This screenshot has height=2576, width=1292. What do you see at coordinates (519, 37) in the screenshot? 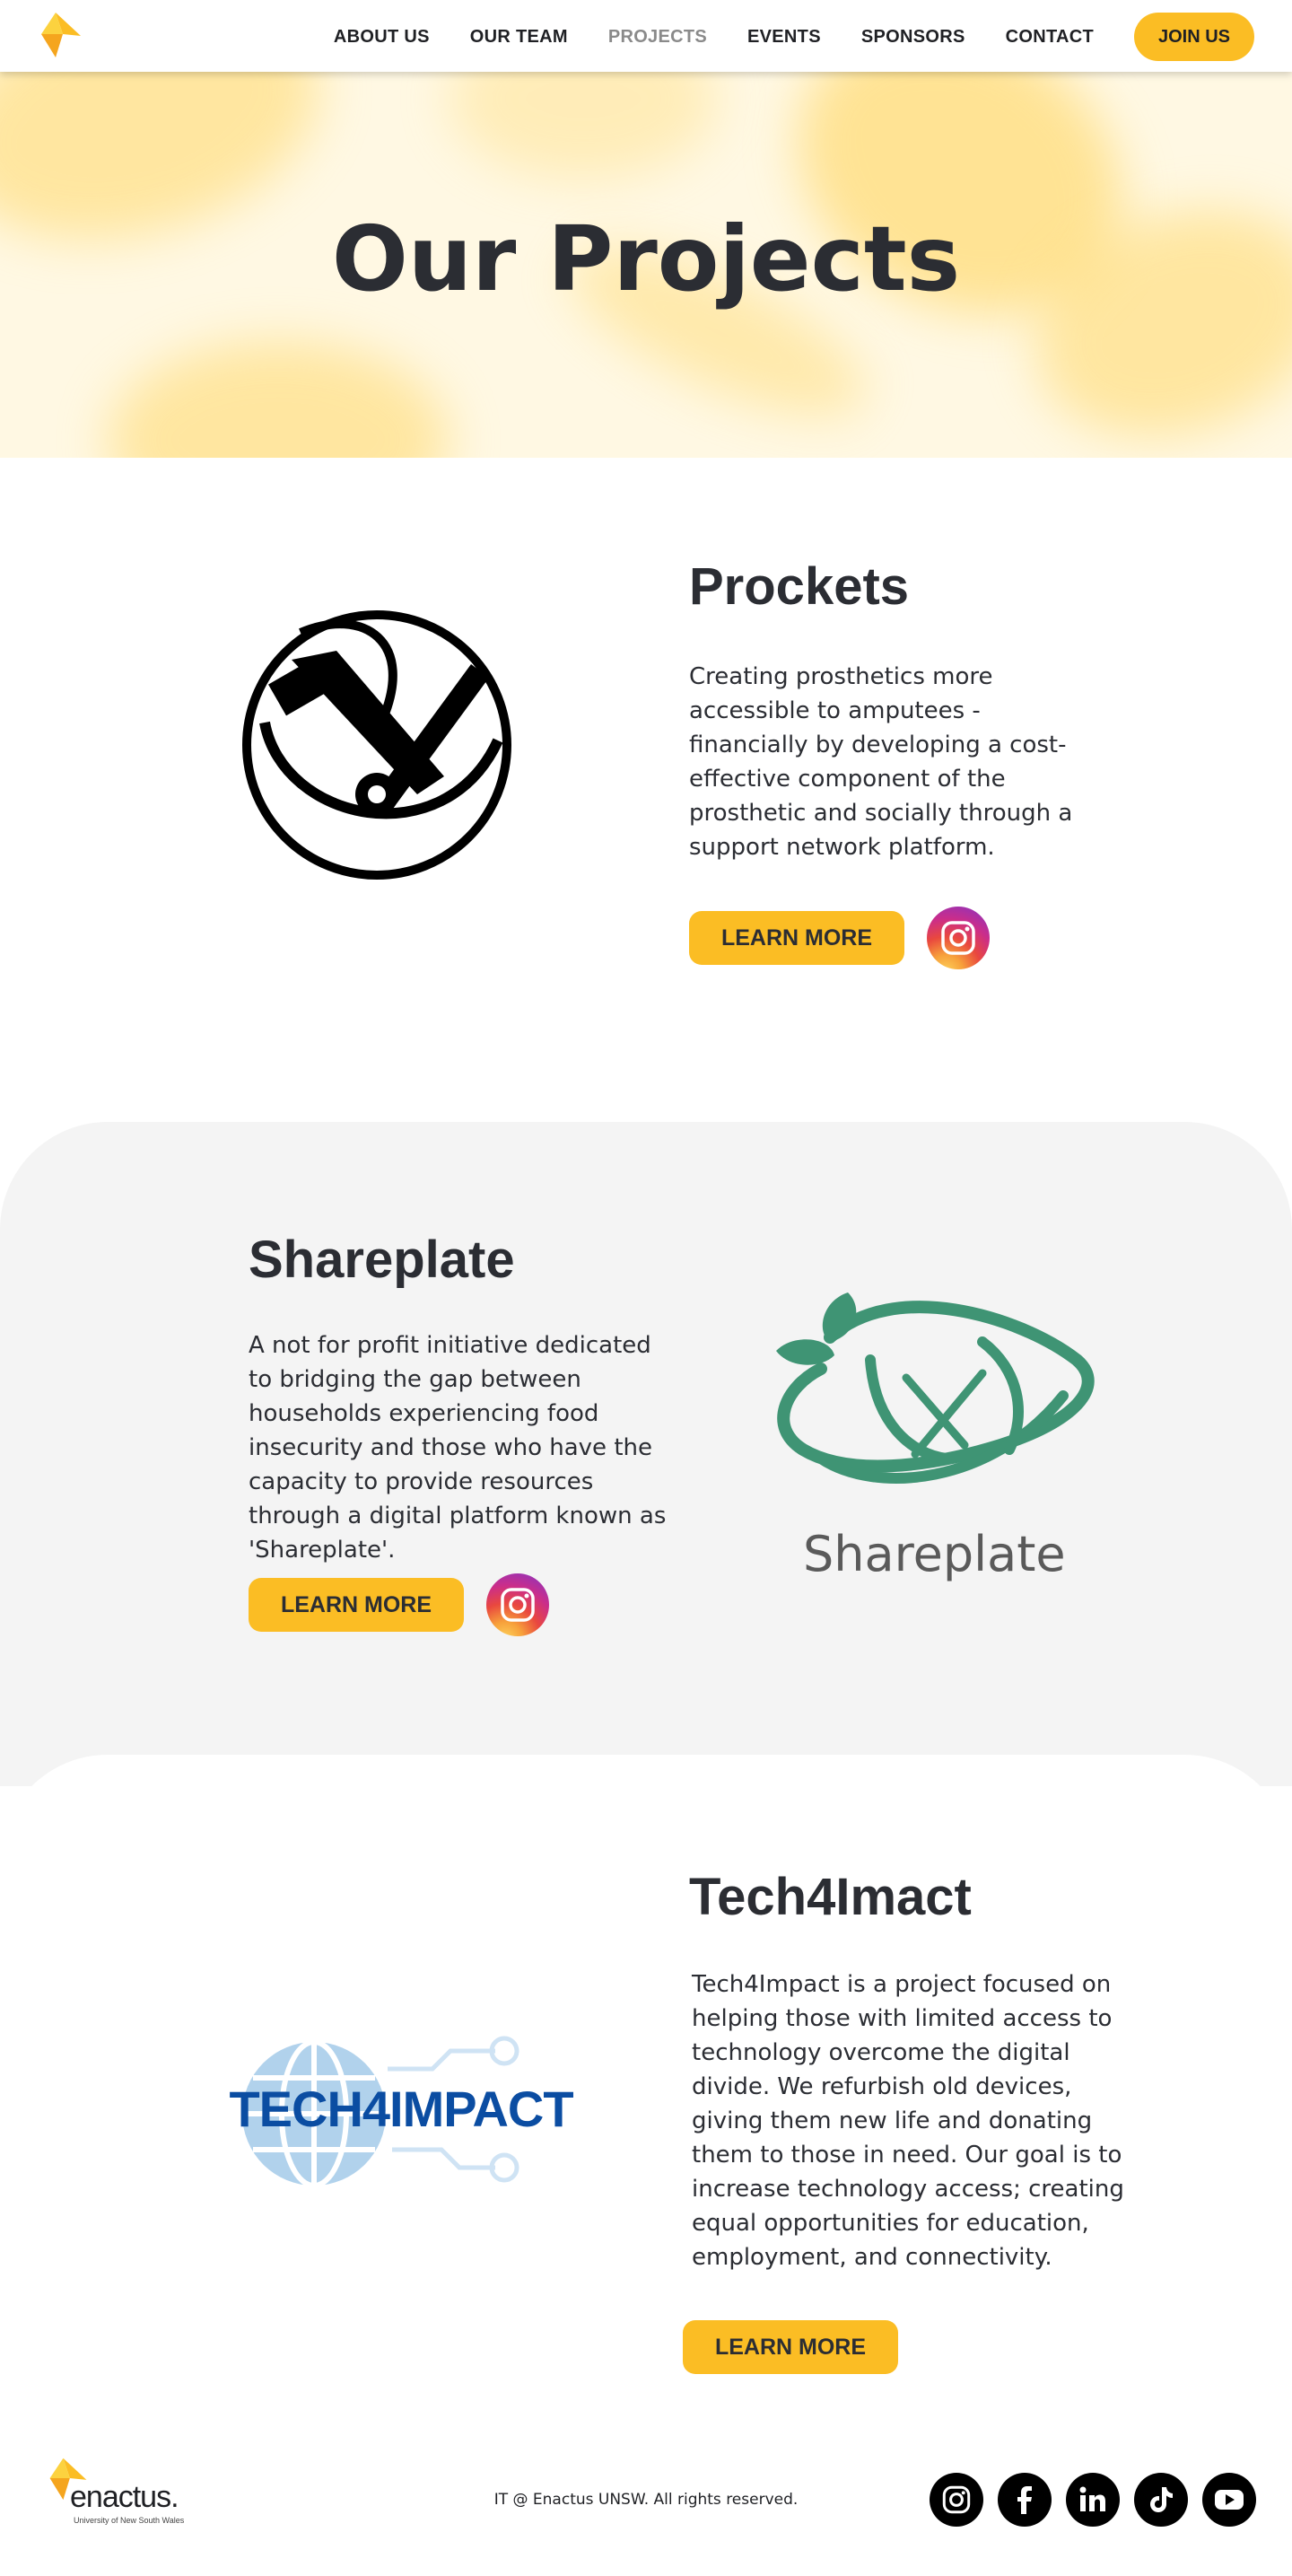
I see `nav-our-team: OUR TEAM` at bounding box center [519, 37].